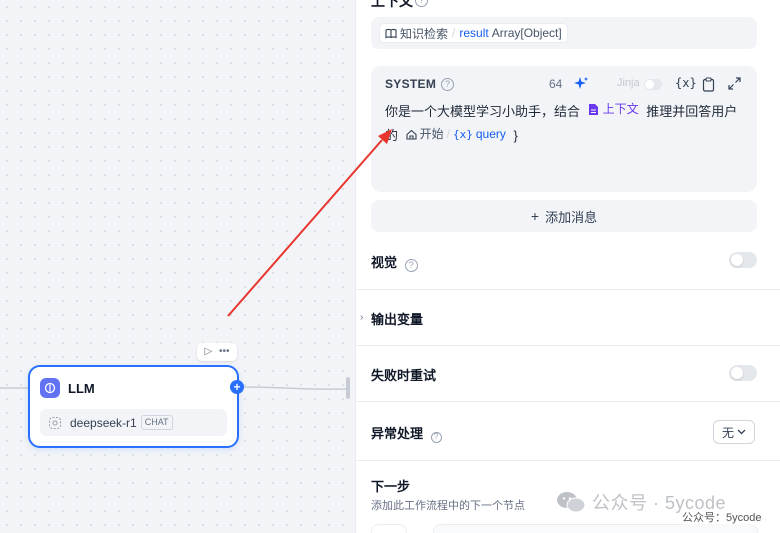 This screenshot has width=780, height=533. What do you see at coordinates (535, 216) in the screenshot?
I see `plus-icon: +` at bounding box center [535, 216].